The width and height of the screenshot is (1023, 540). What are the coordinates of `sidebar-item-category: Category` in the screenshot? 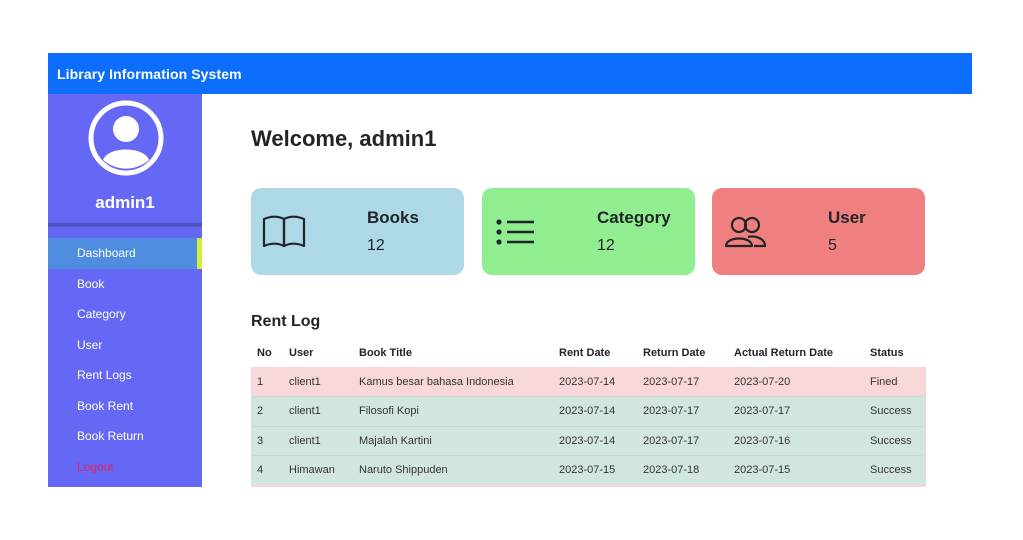 It's located at (125, 314).